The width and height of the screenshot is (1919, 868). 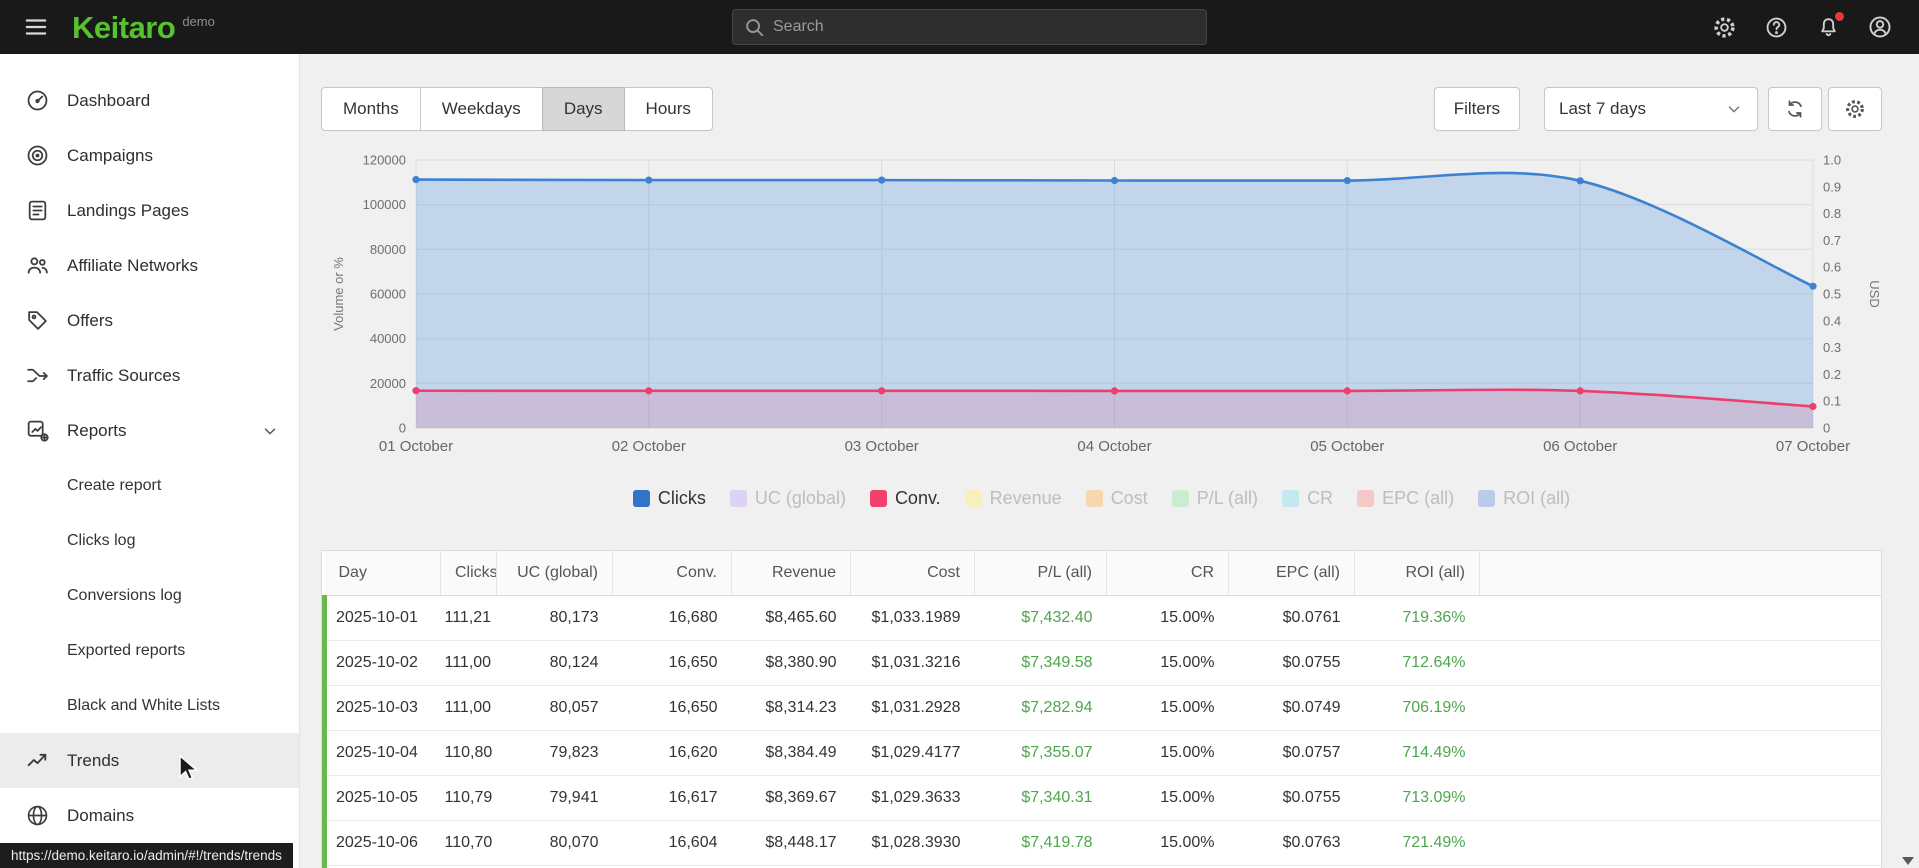 I want to click on sidebar-item-reports: Reports, so click(x=149, y=430).